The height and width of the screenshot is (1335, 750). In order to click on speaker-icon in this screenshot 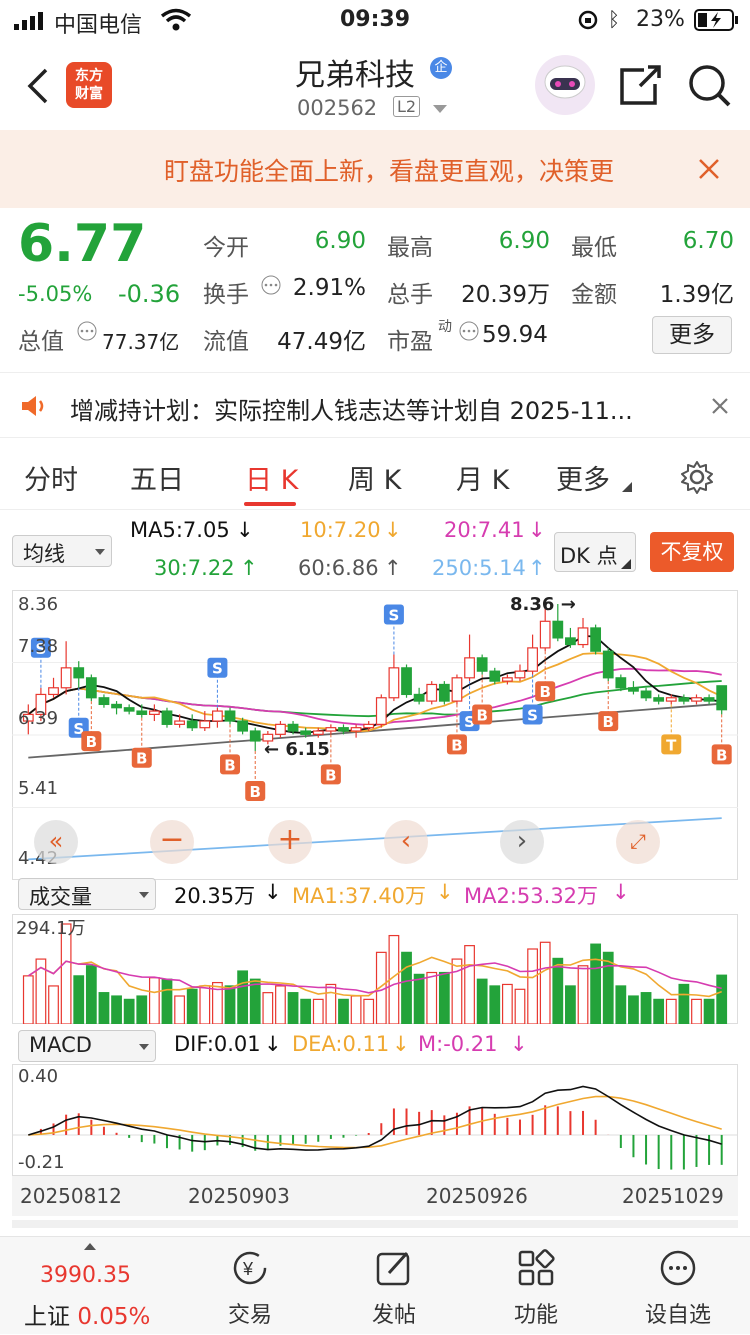, I will do `click(33, 406)`.